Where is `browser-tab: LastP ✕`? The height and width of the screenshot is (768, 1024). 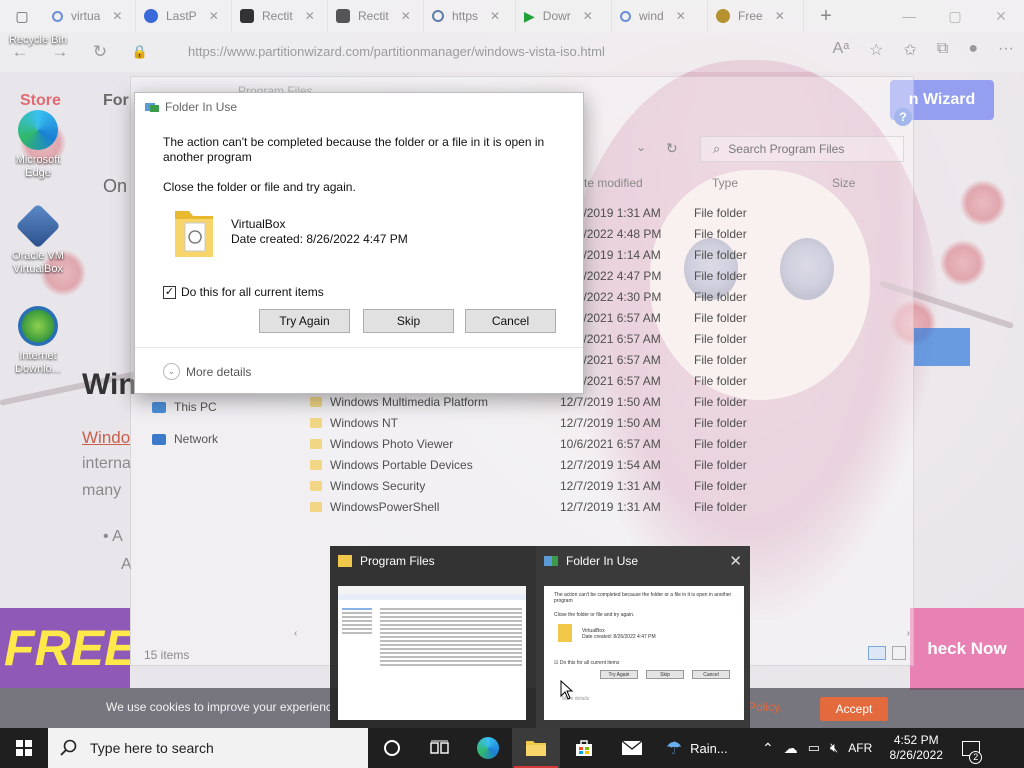 browser-tab: LastP ✕ is located at coordinates (184, 16).